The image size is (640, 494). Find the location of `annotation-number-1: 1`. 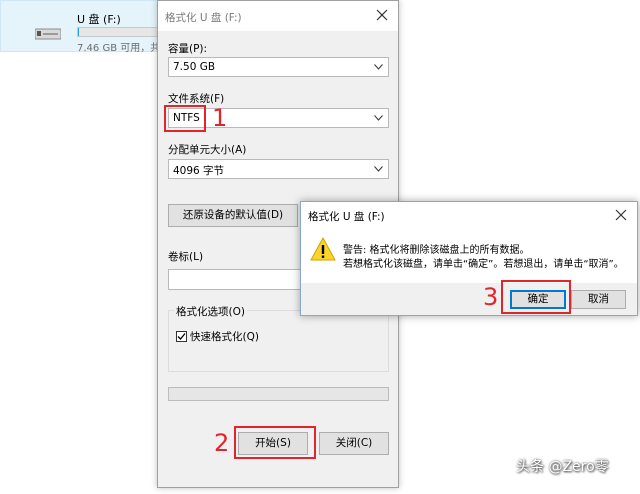

annotation-number-1: 1 is located at coordinates (220, 118).